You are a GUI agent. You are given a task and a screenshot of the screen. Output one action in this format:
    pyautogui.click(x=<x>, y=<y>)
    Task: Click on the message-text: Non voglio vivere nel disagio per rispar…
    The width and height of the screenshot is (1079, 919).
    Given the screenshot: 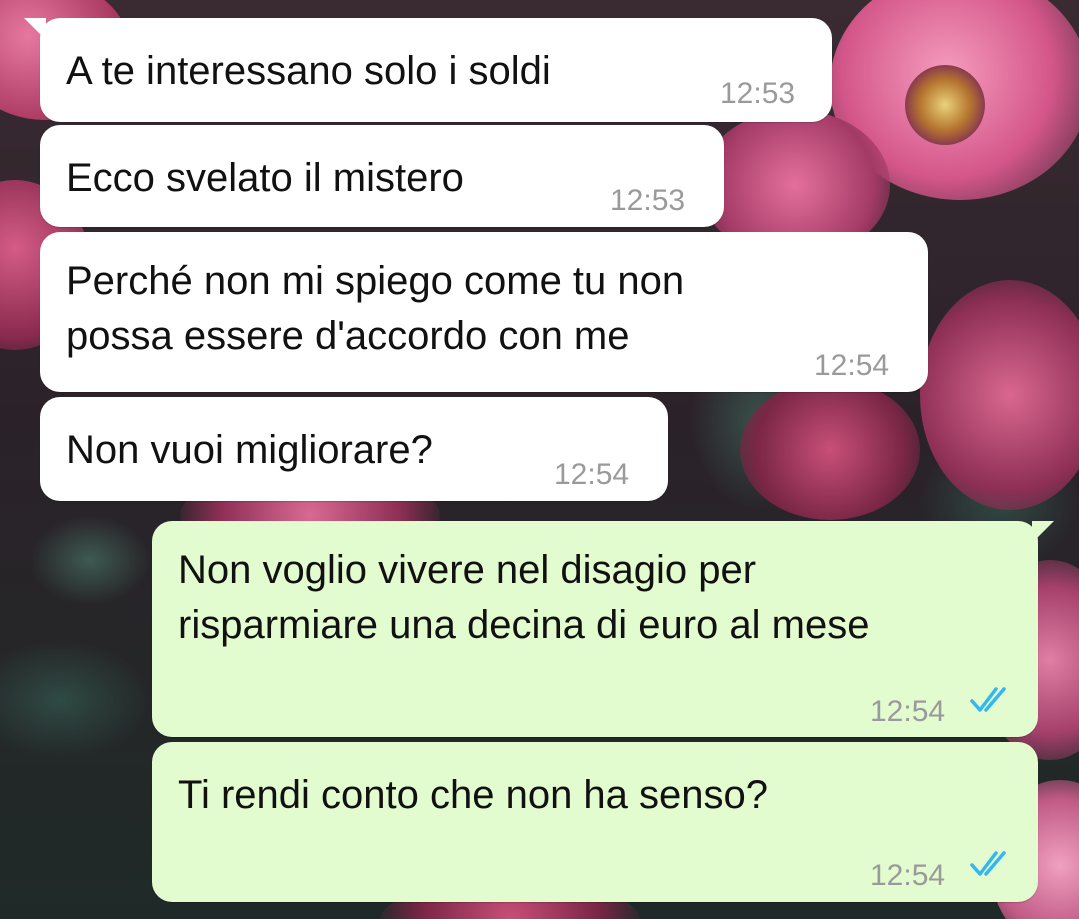 What is the action you would take?
    pyautogui.click(x=523, y=598)
    